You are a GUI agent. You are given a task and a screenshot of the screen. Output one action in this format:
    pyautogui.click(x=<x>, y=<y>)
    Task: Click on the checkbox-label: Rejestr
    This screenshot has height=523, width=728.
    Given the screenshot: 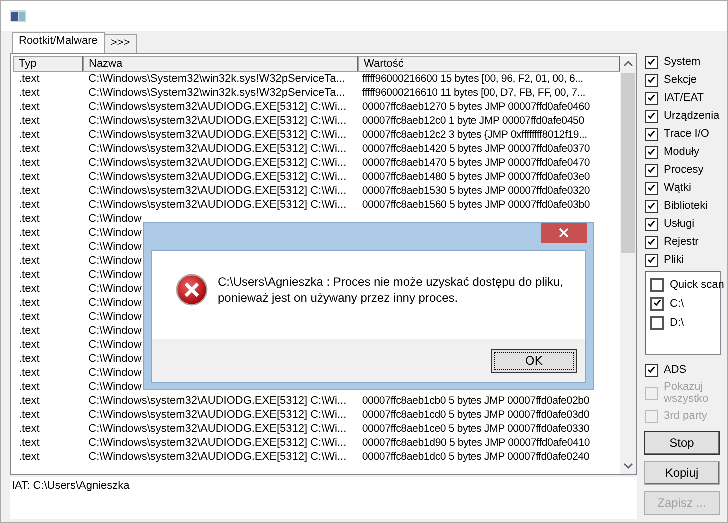 What is the action you would take?
    pyautogui.click(x=681, y=242)
    